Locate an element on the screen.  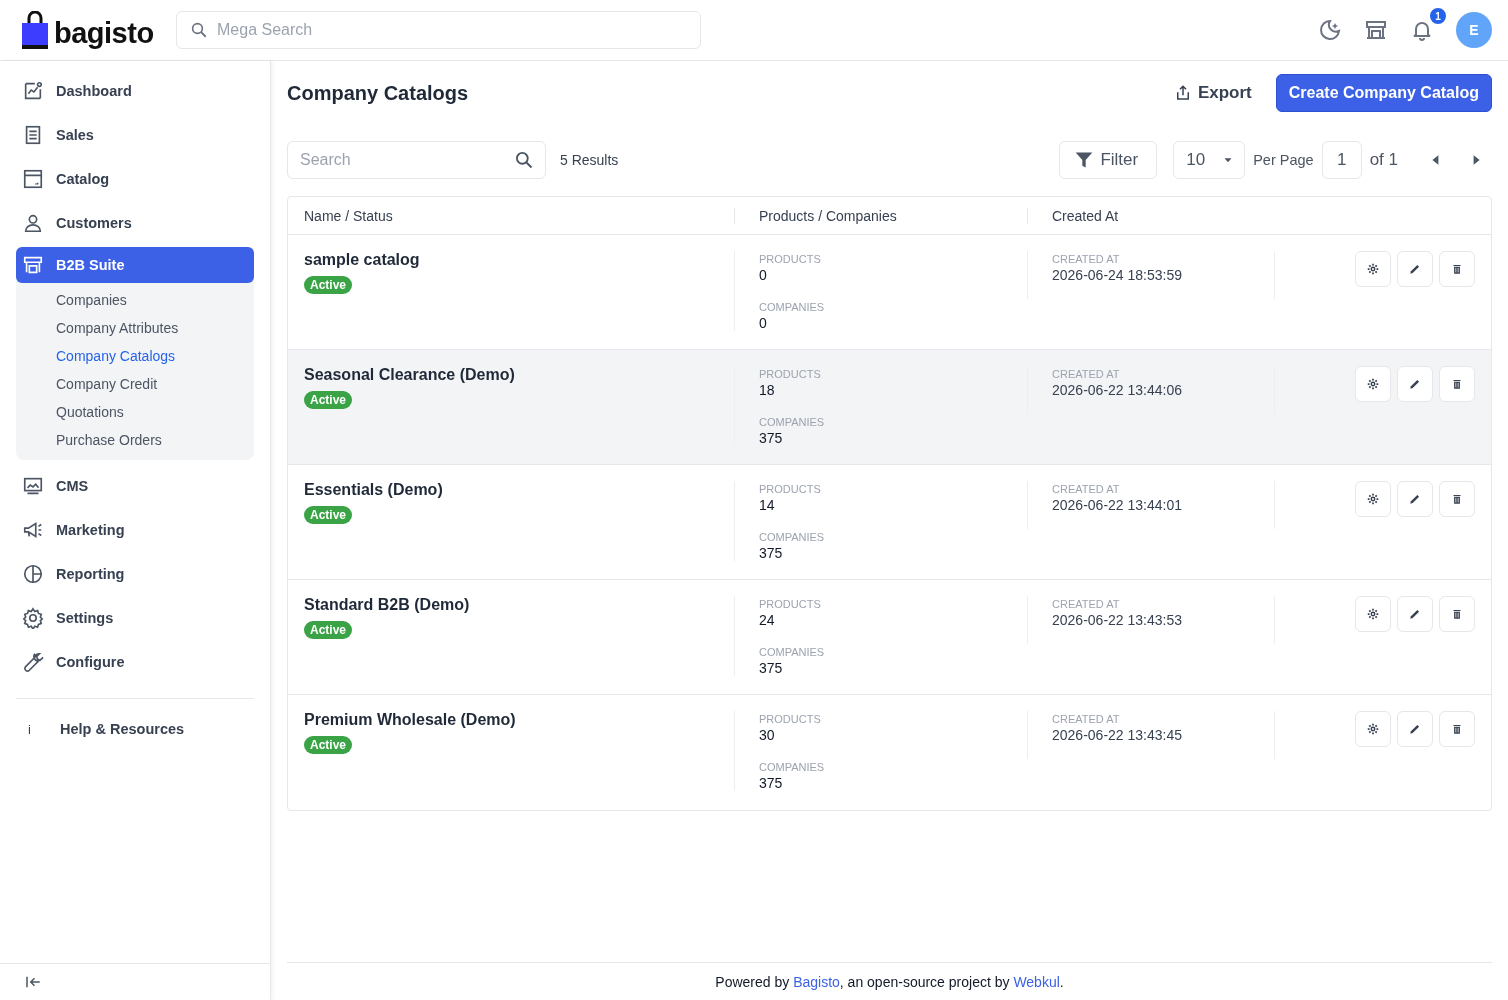
sidebar-item: Dashboard is located at coordinates (135, 91).